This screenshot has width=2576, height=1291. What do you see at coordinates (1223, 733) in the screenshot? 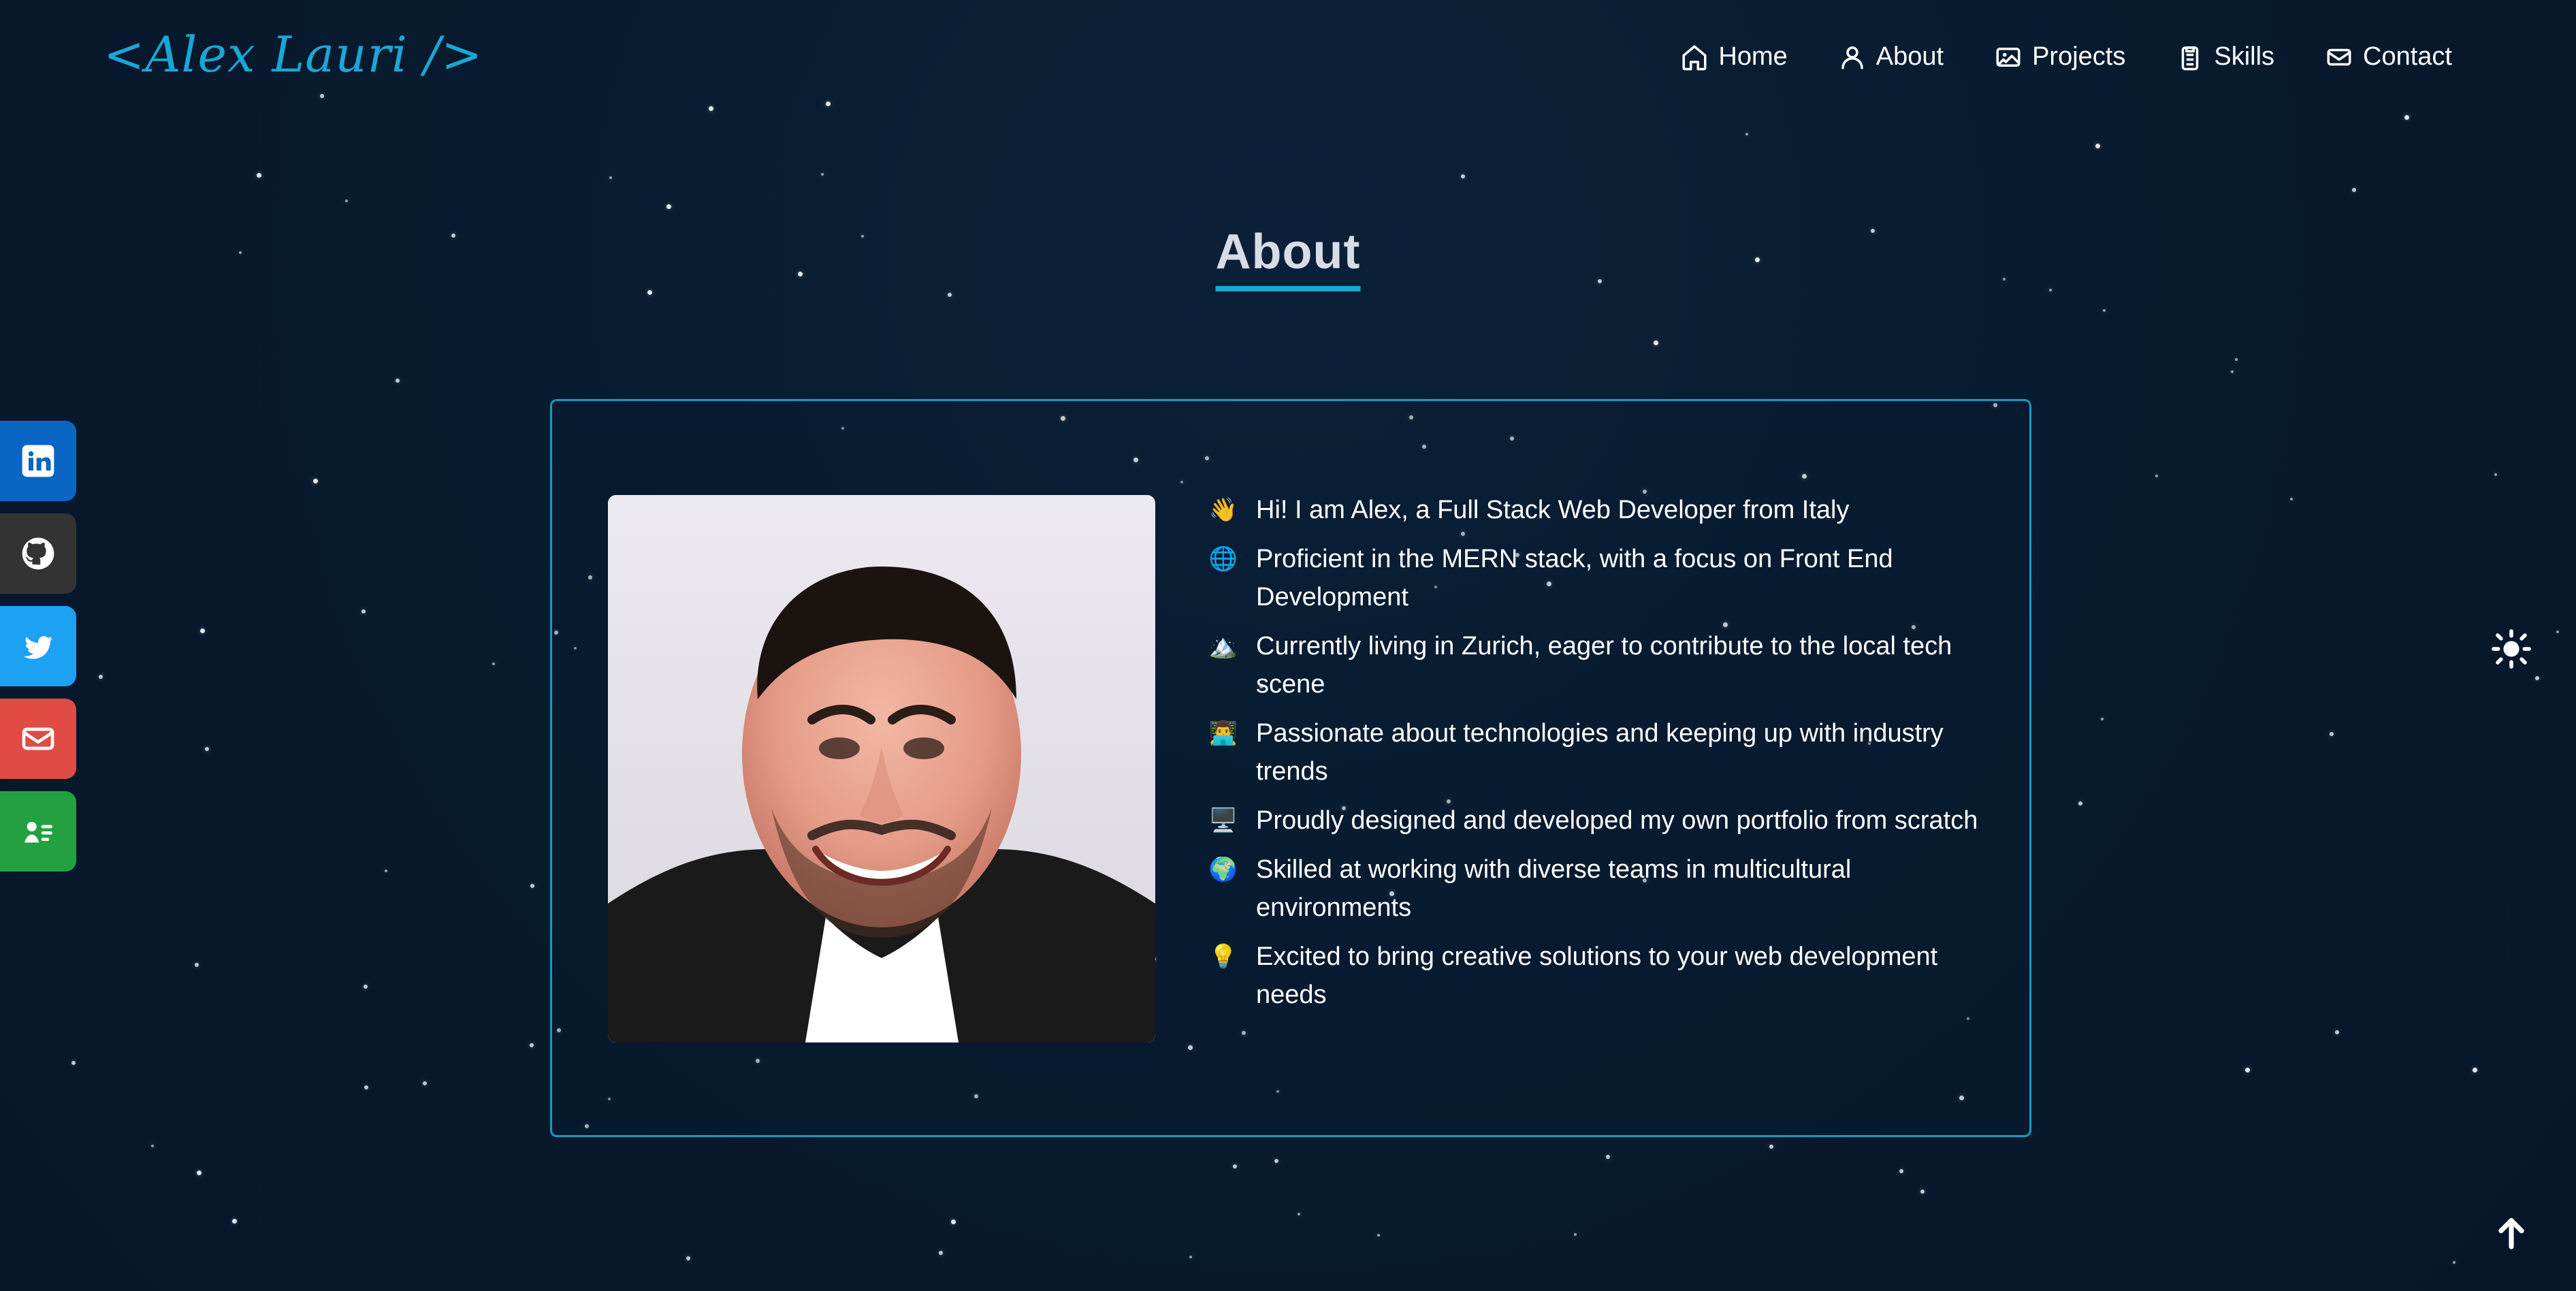
I see `developer-icon: 👨‍💻` at bounding box center [1223, 733].